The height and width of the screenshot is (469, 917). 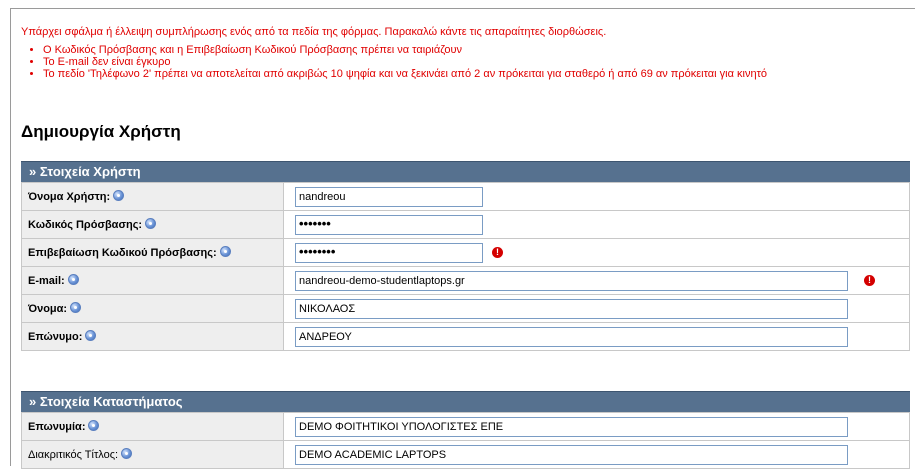 I want to click on field-label: Κωδικός Πρόσβασης:, so click(x=152, y=224).